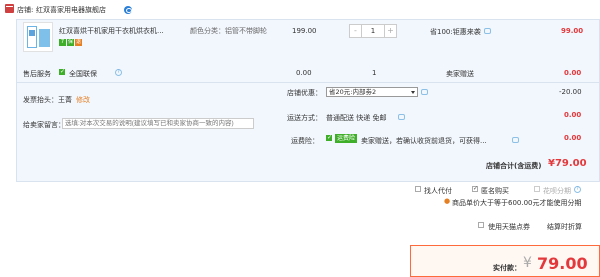 This screenshot has height=277, width=600. Describe the element at coordinates (505, 261) in the screenshot. I see `payment-box: 实付款： ¥ 79.00` at that location.